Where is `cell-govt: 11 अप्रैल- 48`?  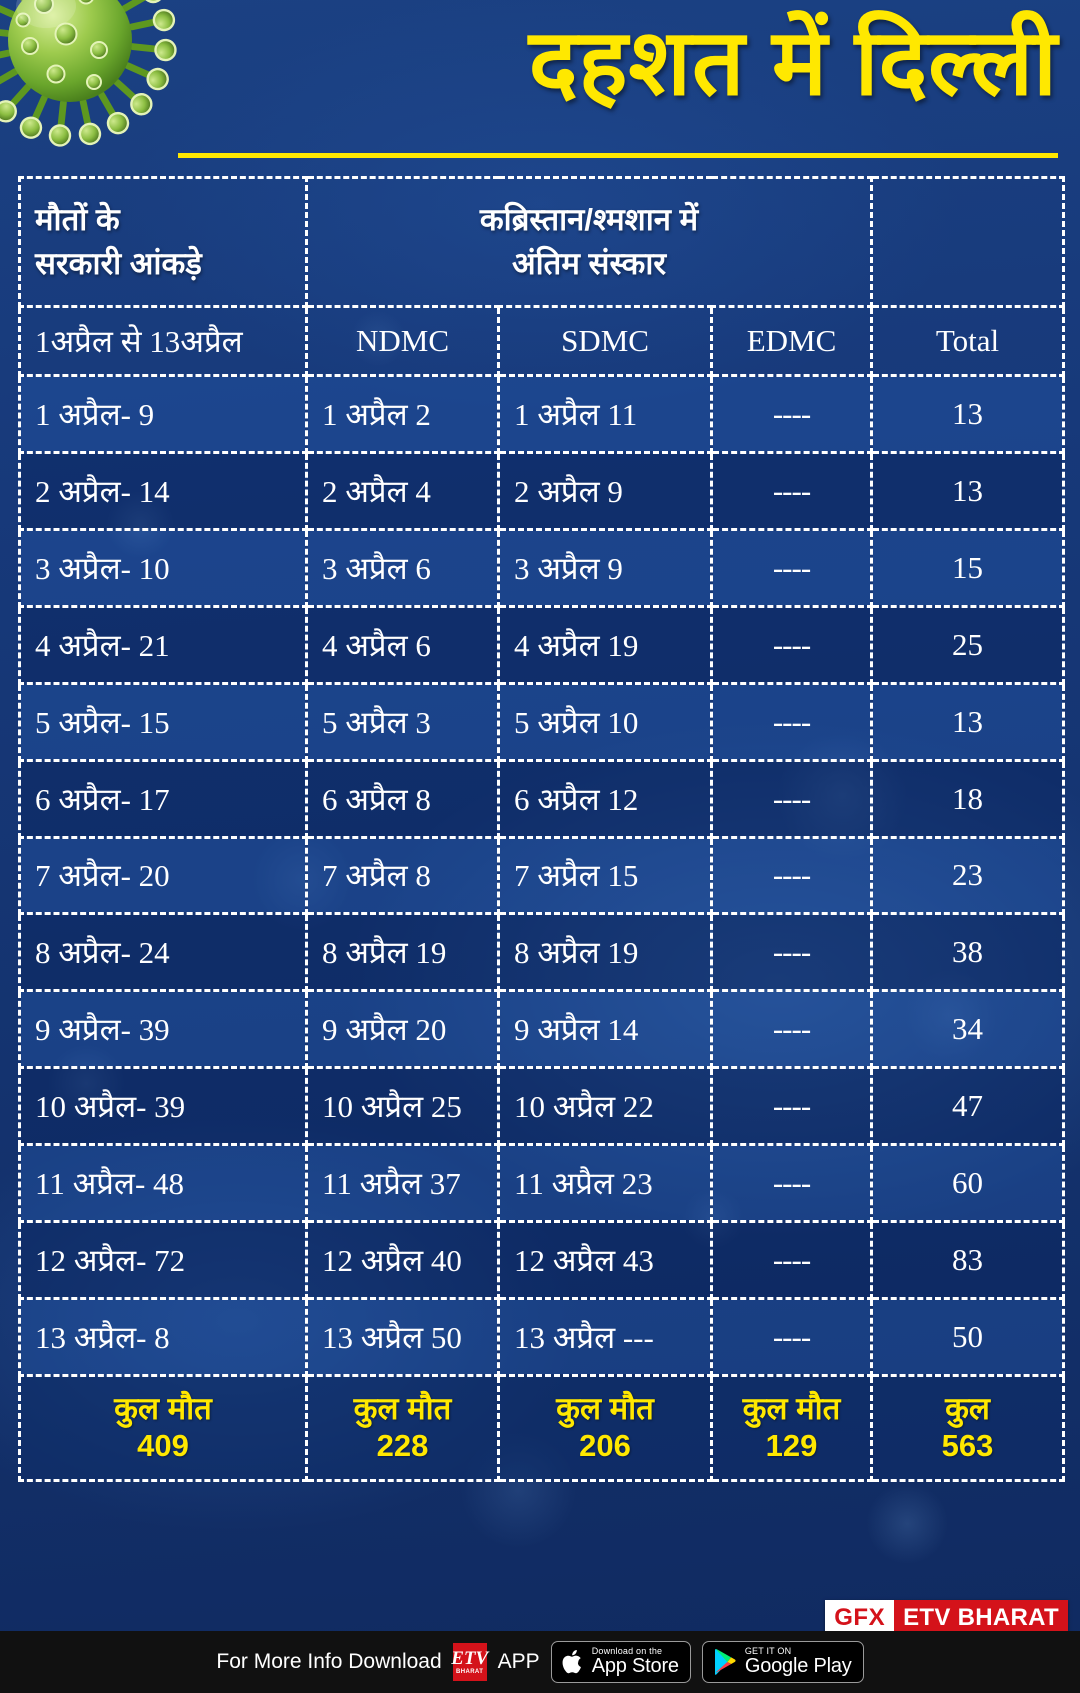
cell-govt: 11 अप्रैल- 48 is located at coordinates (163, 1183).